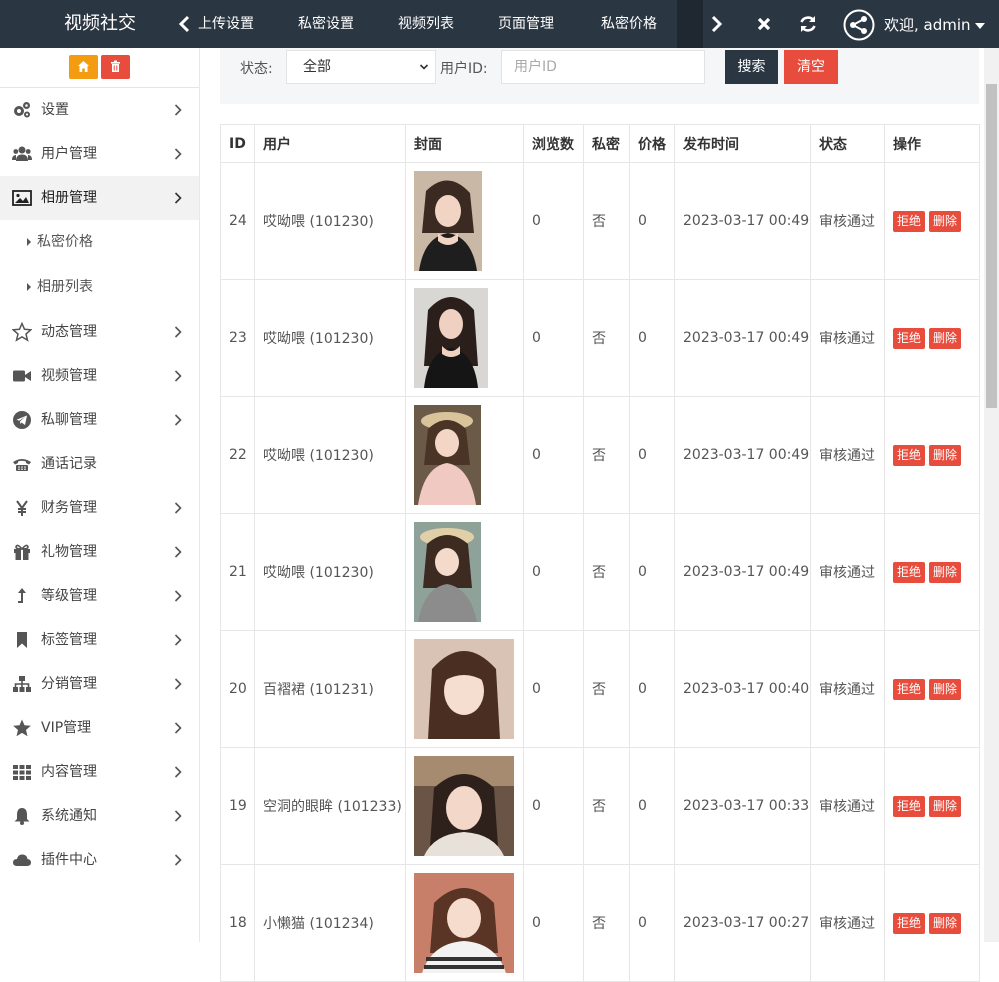  I want to click on cell-time: 2023-03-17 00:27, so click(742, 923).